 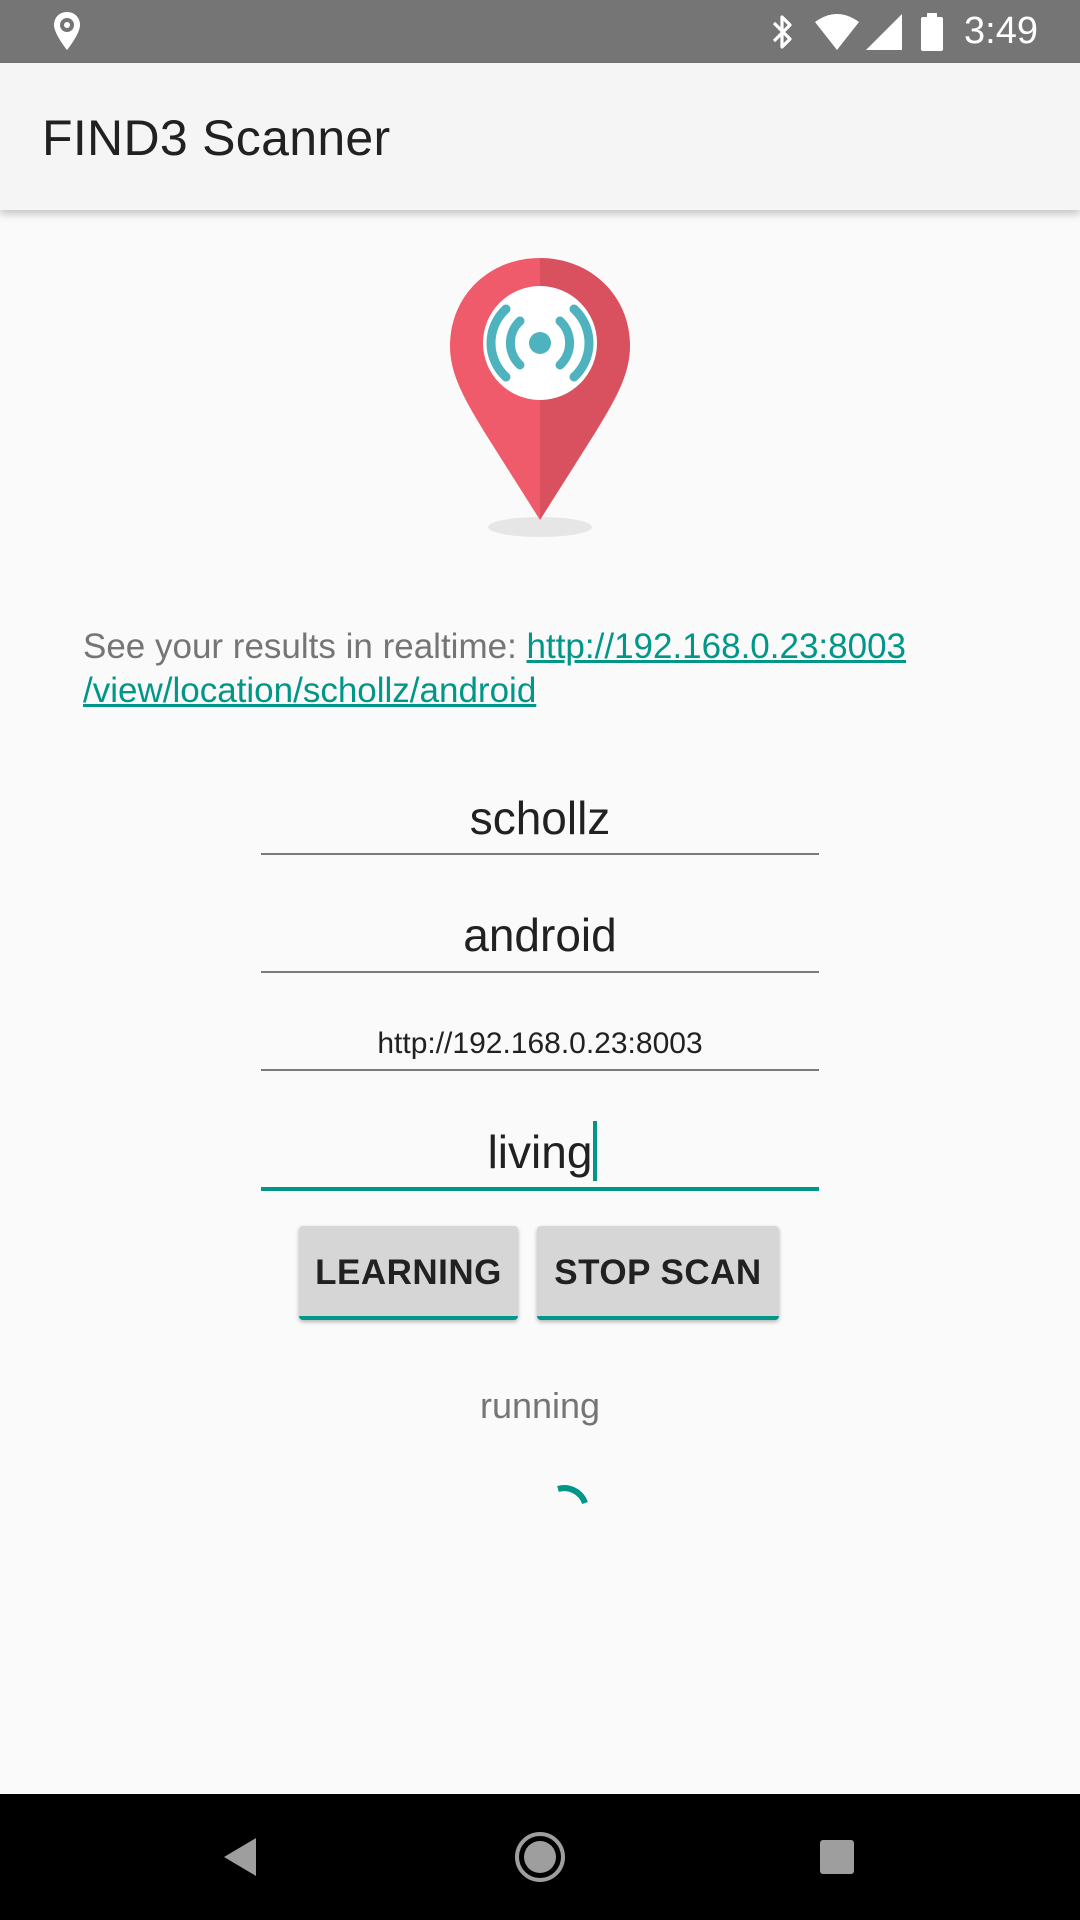 I want to click on learning-button-underline, so click(x=408, y=1318).